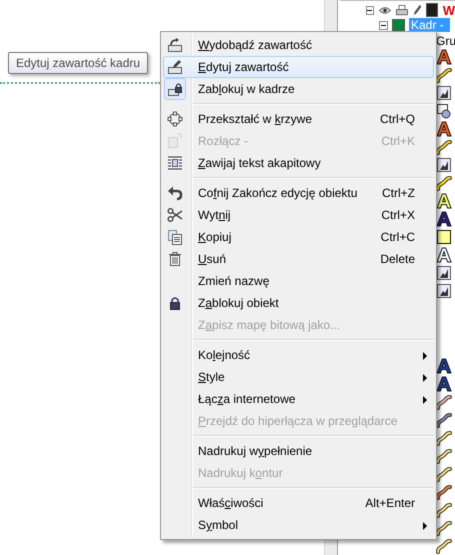 The width and height of the screenshot is (455, 555). Describe the element at coordinates (445, 41) in the screenshot. I see `group-label: Gru` at that location.